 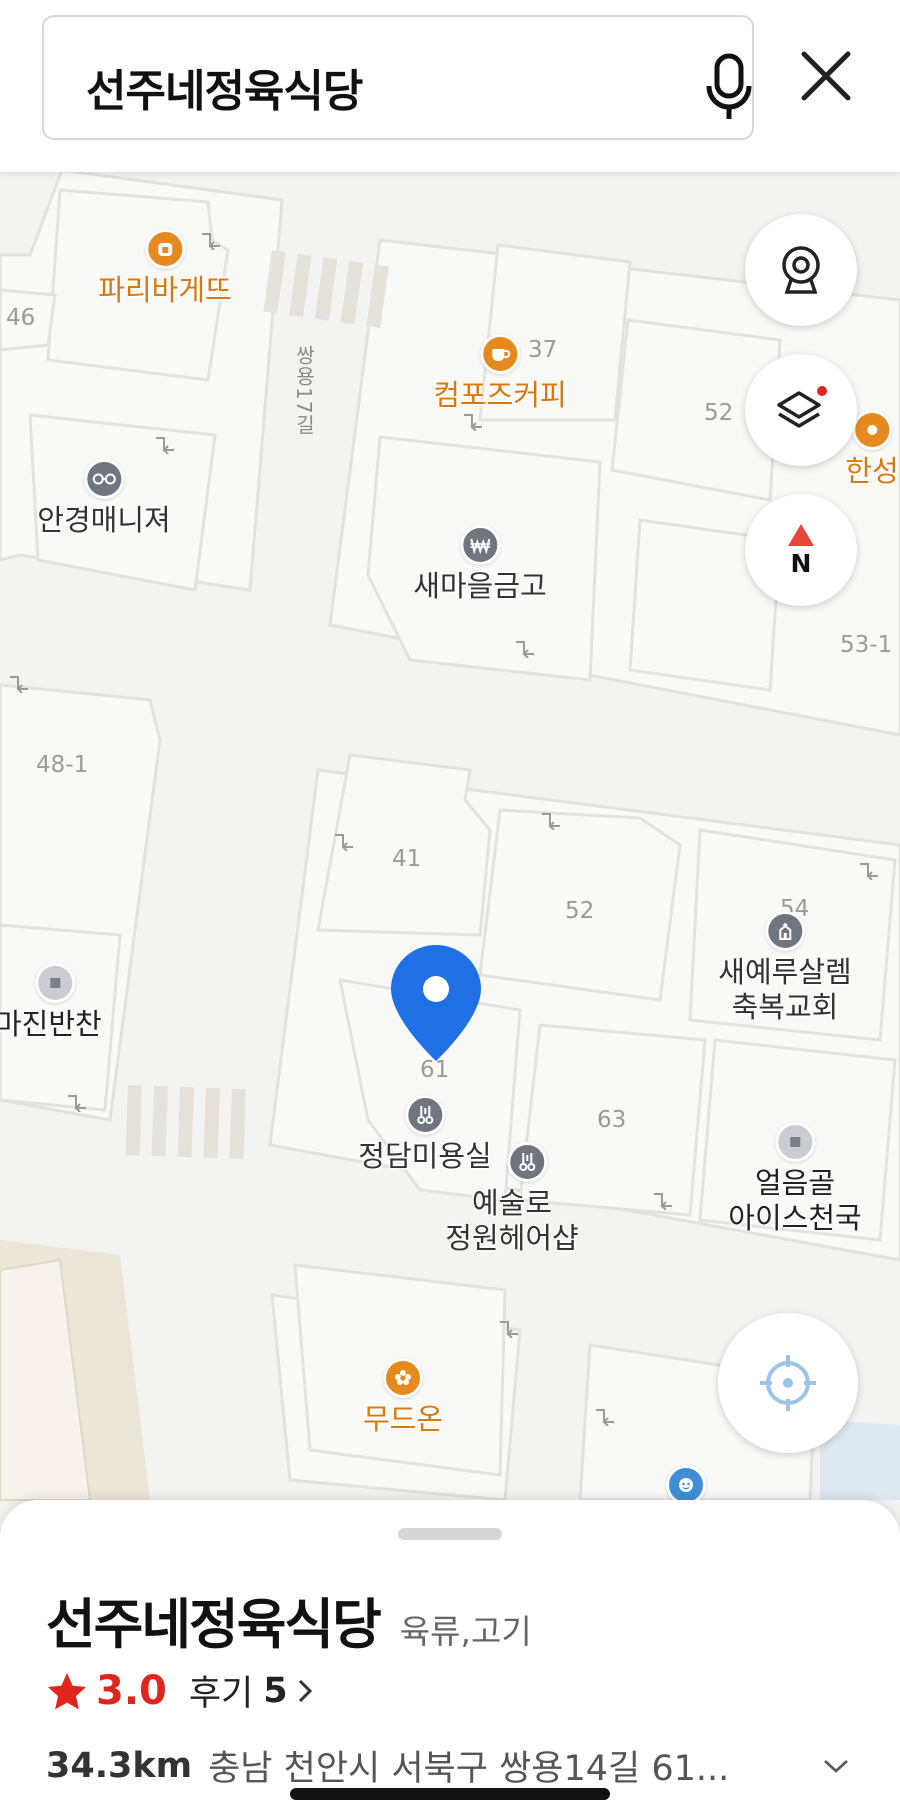 I want to click on search-input: 선주네정육식당, so click(x=398, y=77).